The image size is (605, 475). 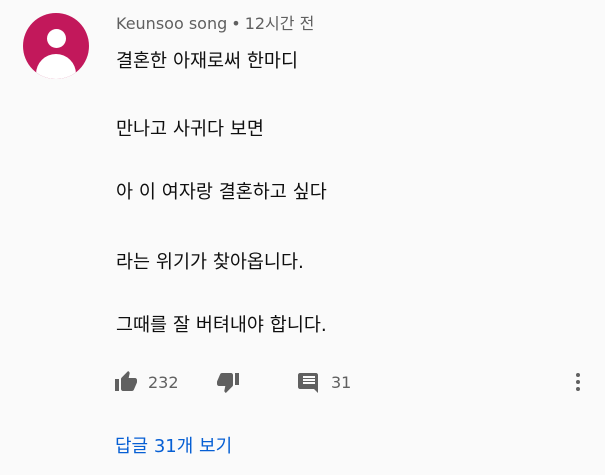 What do you see at coordinates (280, 23) in the screenshot?
I see `comment-time: 12시간 전` at bounding box center [280, 23].